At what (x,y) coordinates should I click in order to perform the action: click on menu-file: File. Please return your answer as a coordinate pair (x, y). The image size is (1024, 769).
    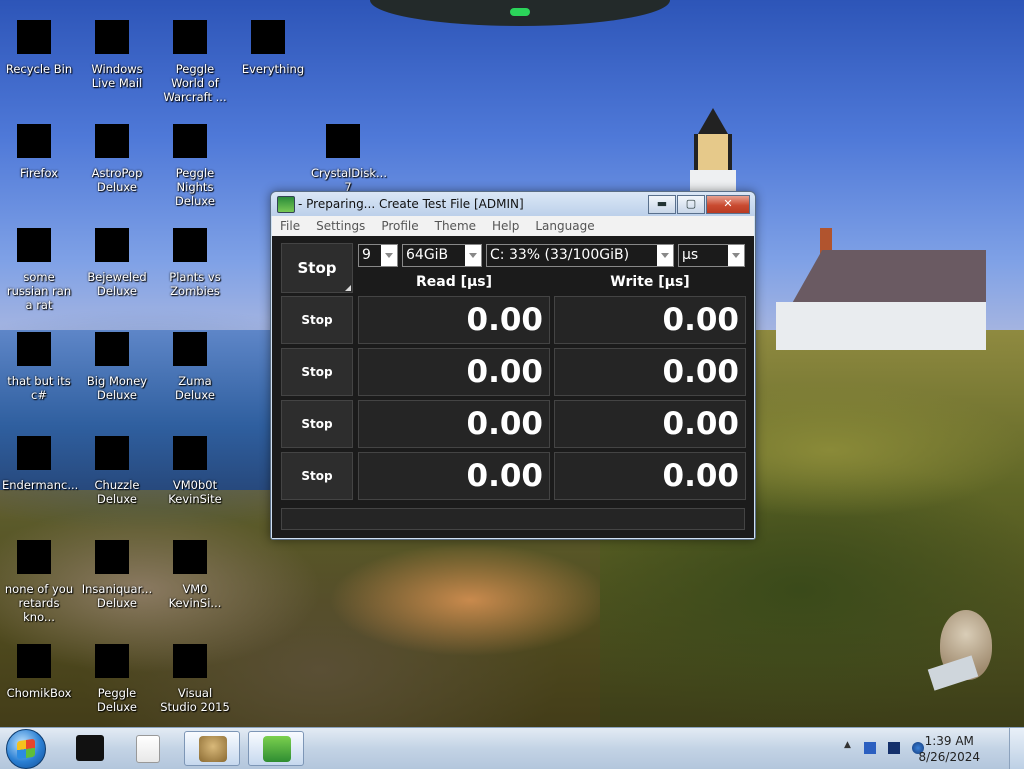
    Looking at the image, I should click on (290, 226).